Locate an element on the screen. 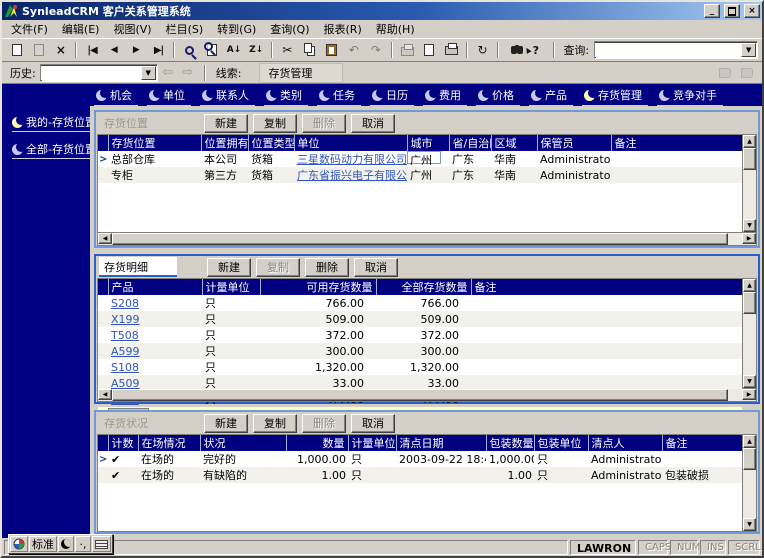 The height and width of the screenshot is (558, 764). restore-button is located at coordinates (732, 11).